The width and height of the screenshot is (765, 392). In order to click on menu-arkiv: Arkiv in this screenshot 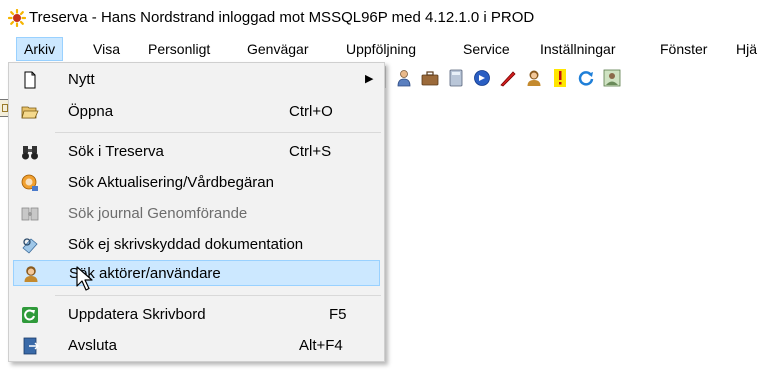, I will do `click(40, 49)`.